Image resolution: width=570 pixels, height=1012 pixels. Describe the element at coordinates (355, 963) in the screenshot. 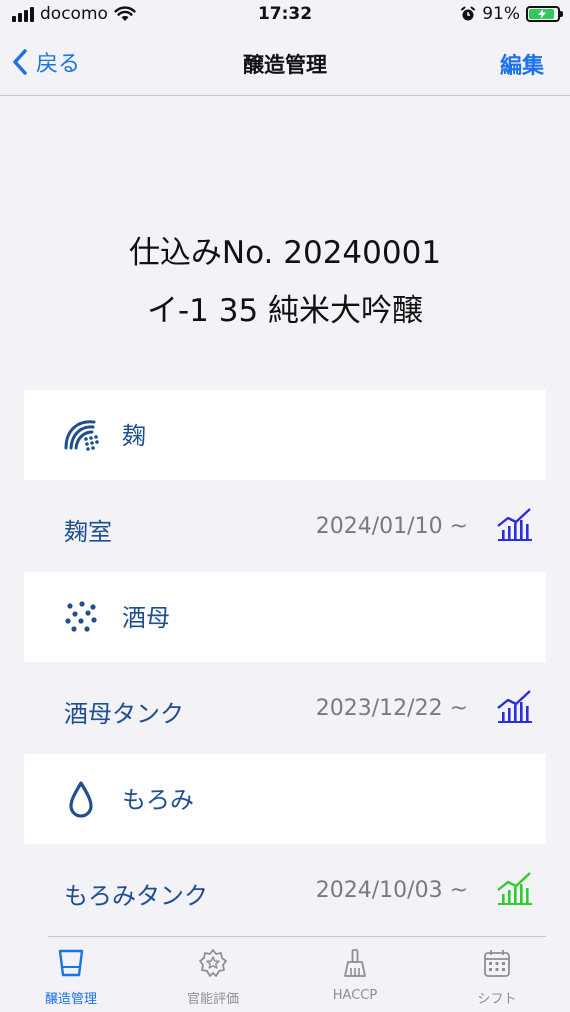

I see `broom-icon` at that location.